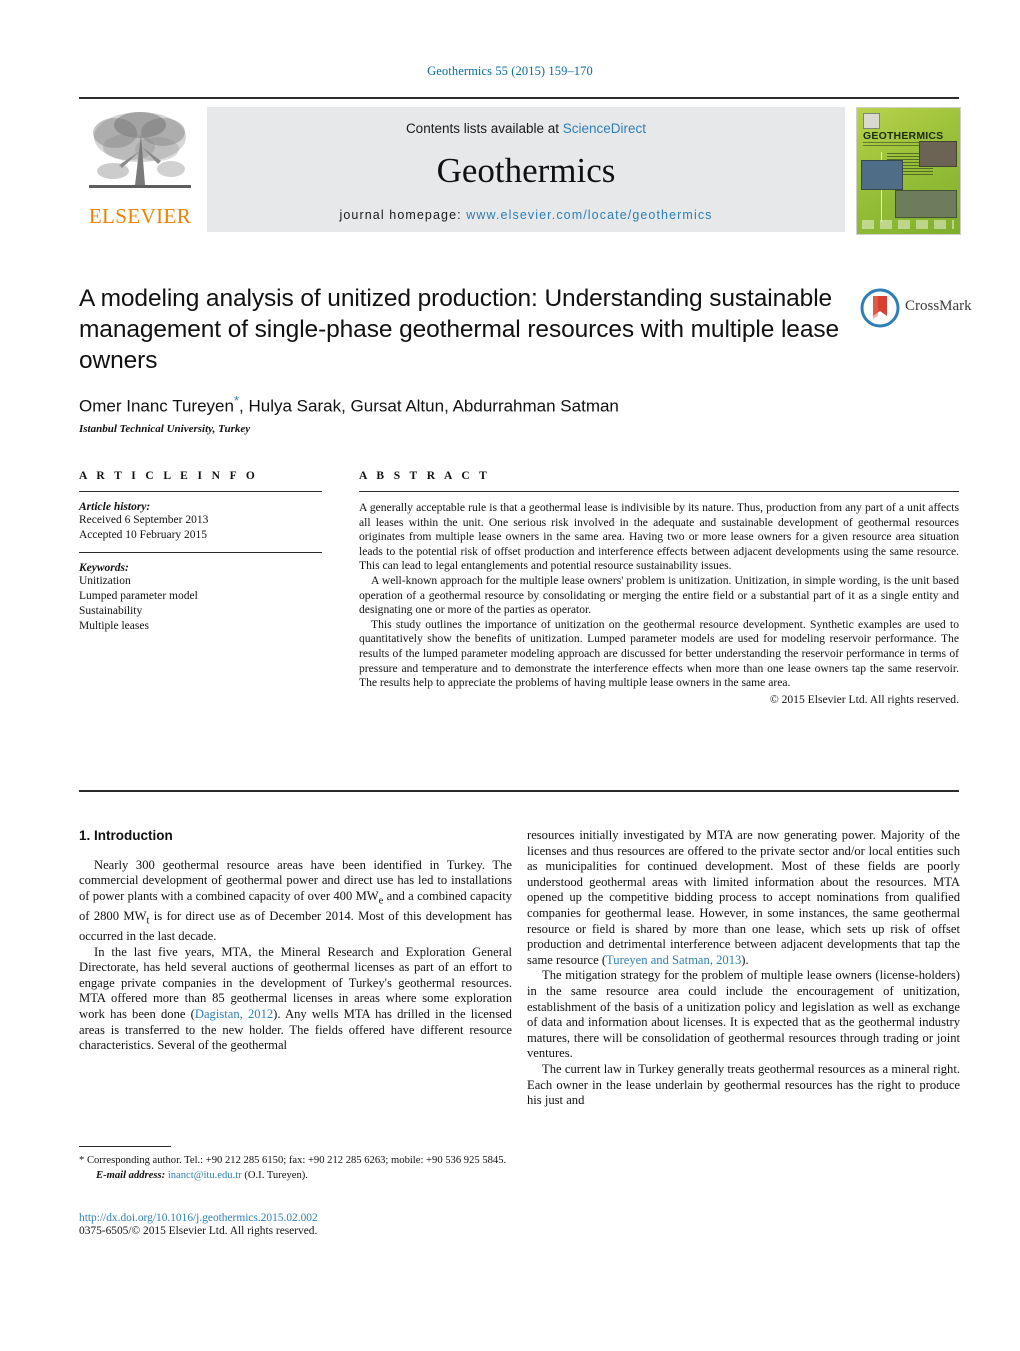  What do you see at coordinates (673, 960) in the screenshot?
I see `citation-link: Tureyen and Satman, 2013` at bounding box center [673, 960].